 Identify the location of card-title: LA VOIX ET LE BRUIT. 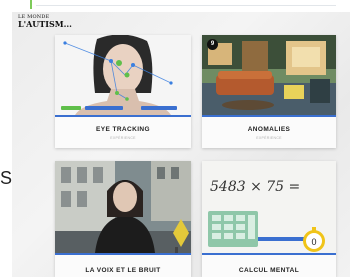
(123, 270).